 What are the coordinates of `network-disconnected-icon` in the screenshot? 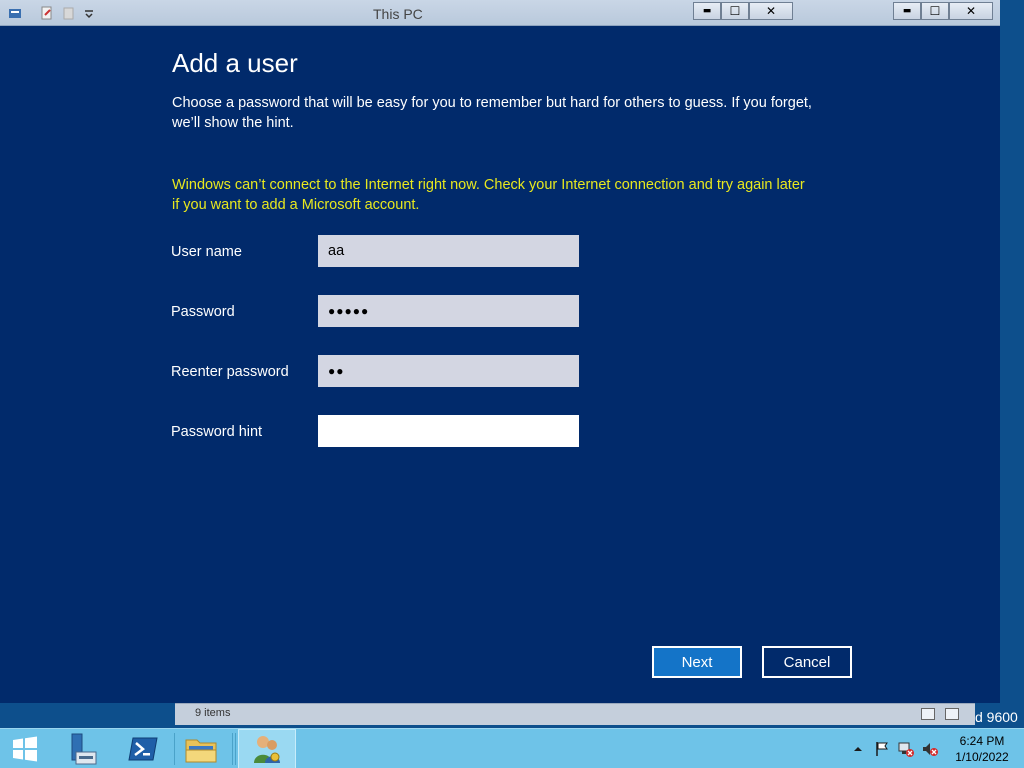 It's located at (906, 749).